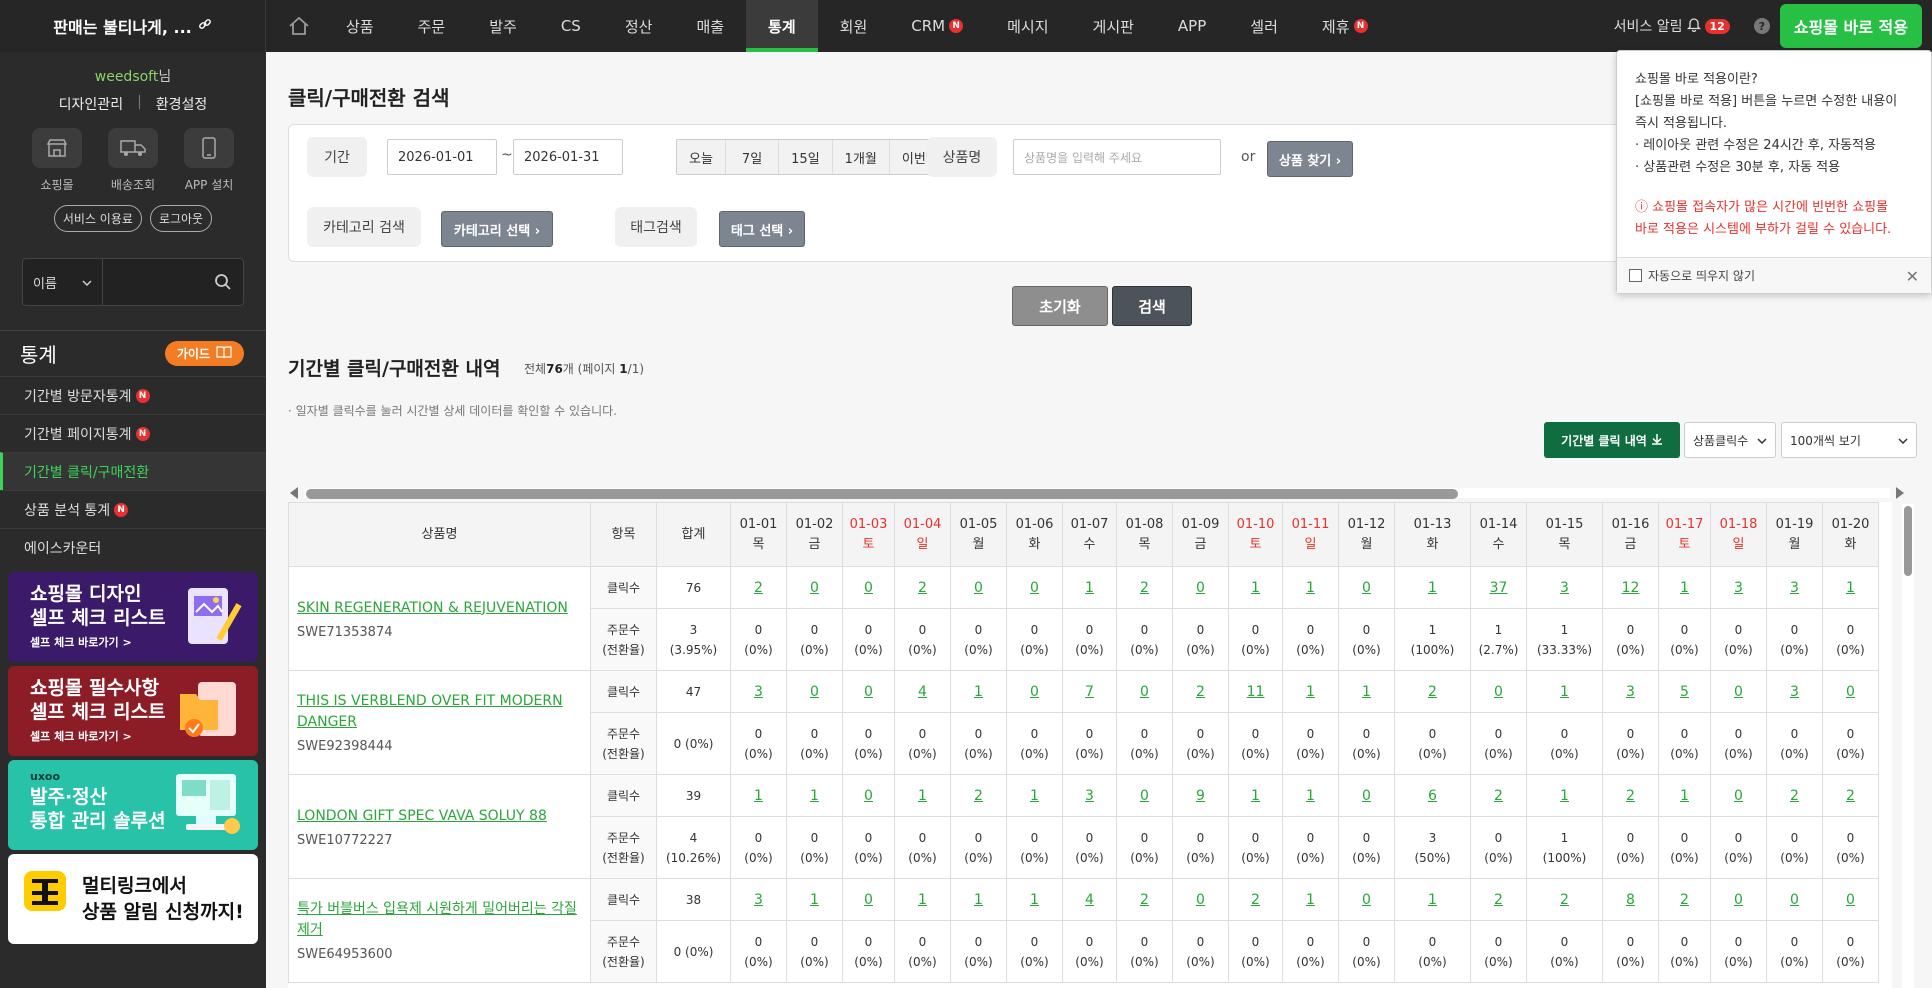 Image resolution: width=1932 pixels, height=988 pixels. I want to click on daily-click-link: 6, so click(1432, 796).